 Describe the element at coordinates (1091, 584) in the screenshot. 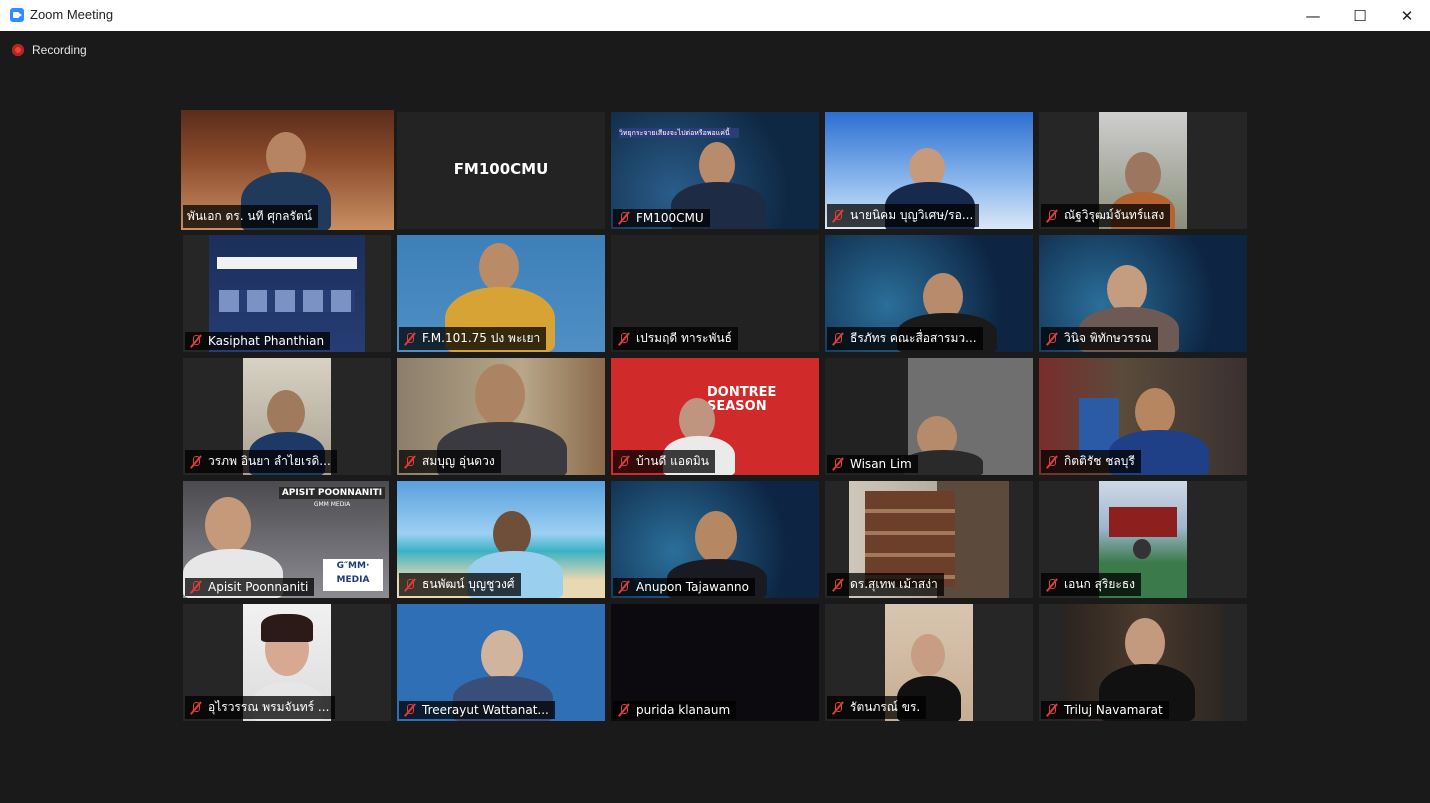

I see `participant-name: เอนก สุริยะธง` at that location.